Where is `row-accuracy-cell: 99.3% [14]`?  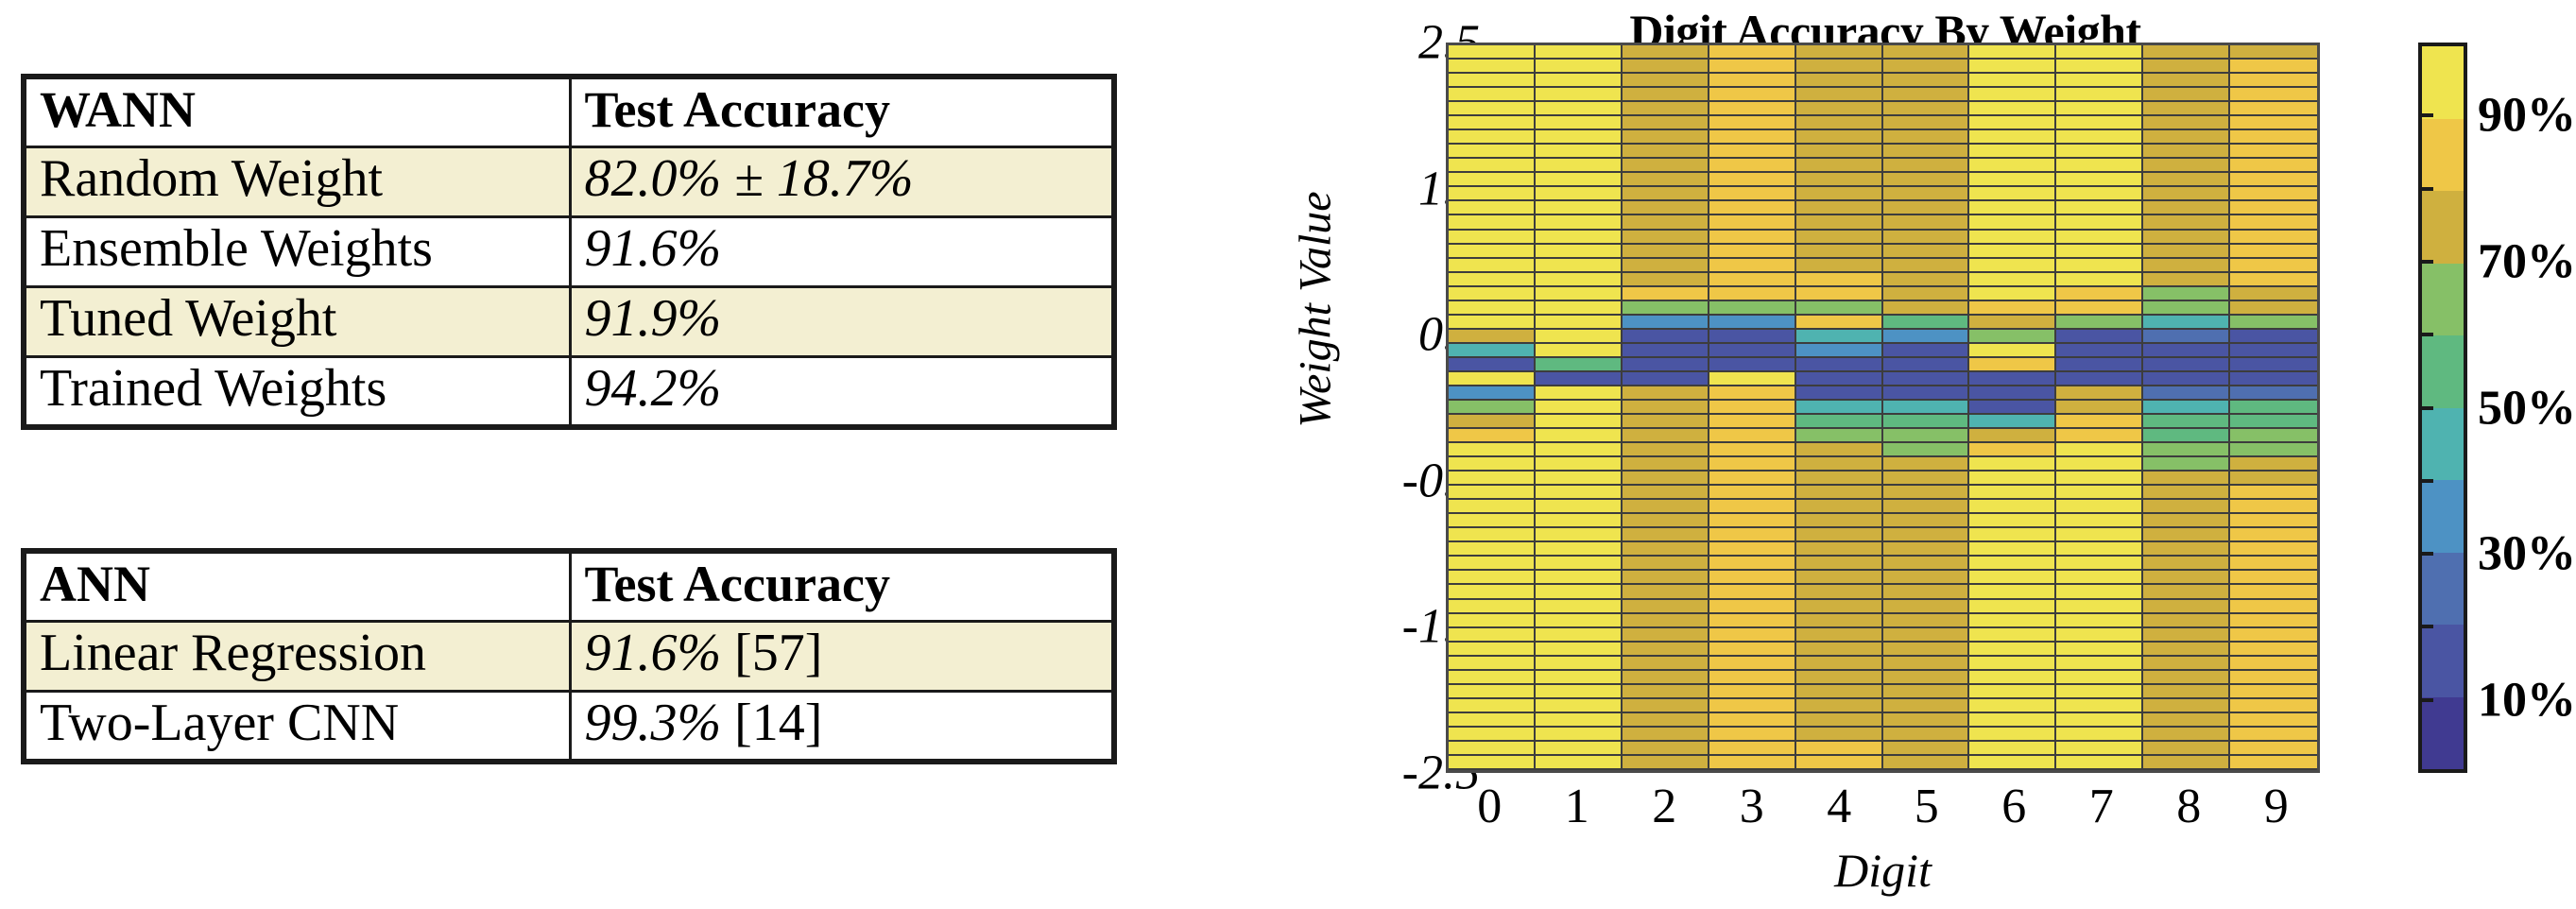 row-accuracy-cell: 99.3% [14] is located at coordinates (842, 726).